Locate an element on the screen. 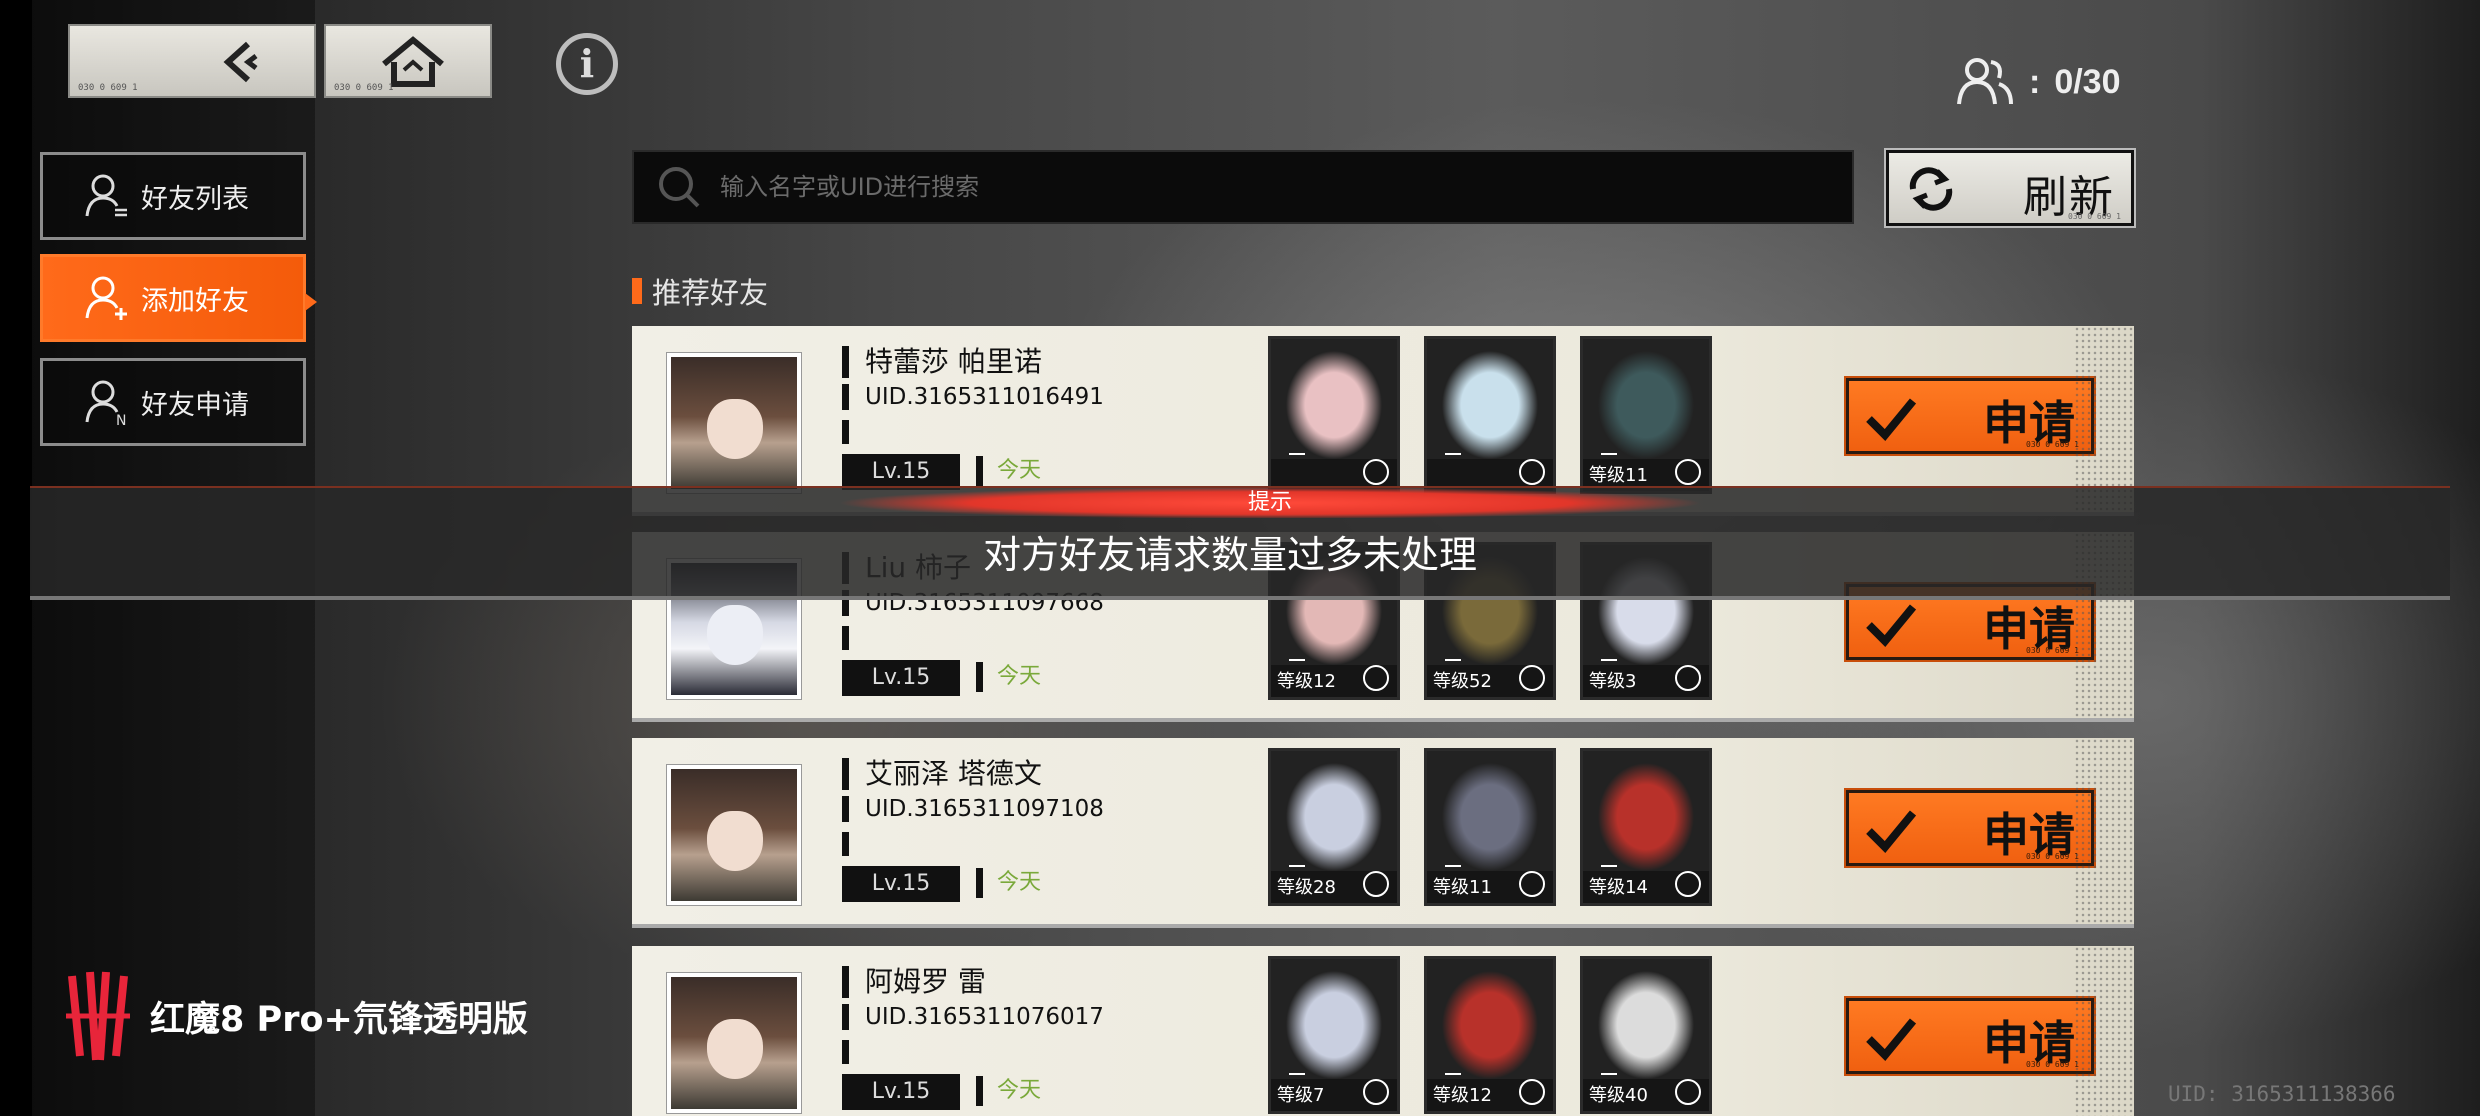 The width and height of the screenshot is (2480, 1116). refresh-icon is located at coordinates (1931, 189).